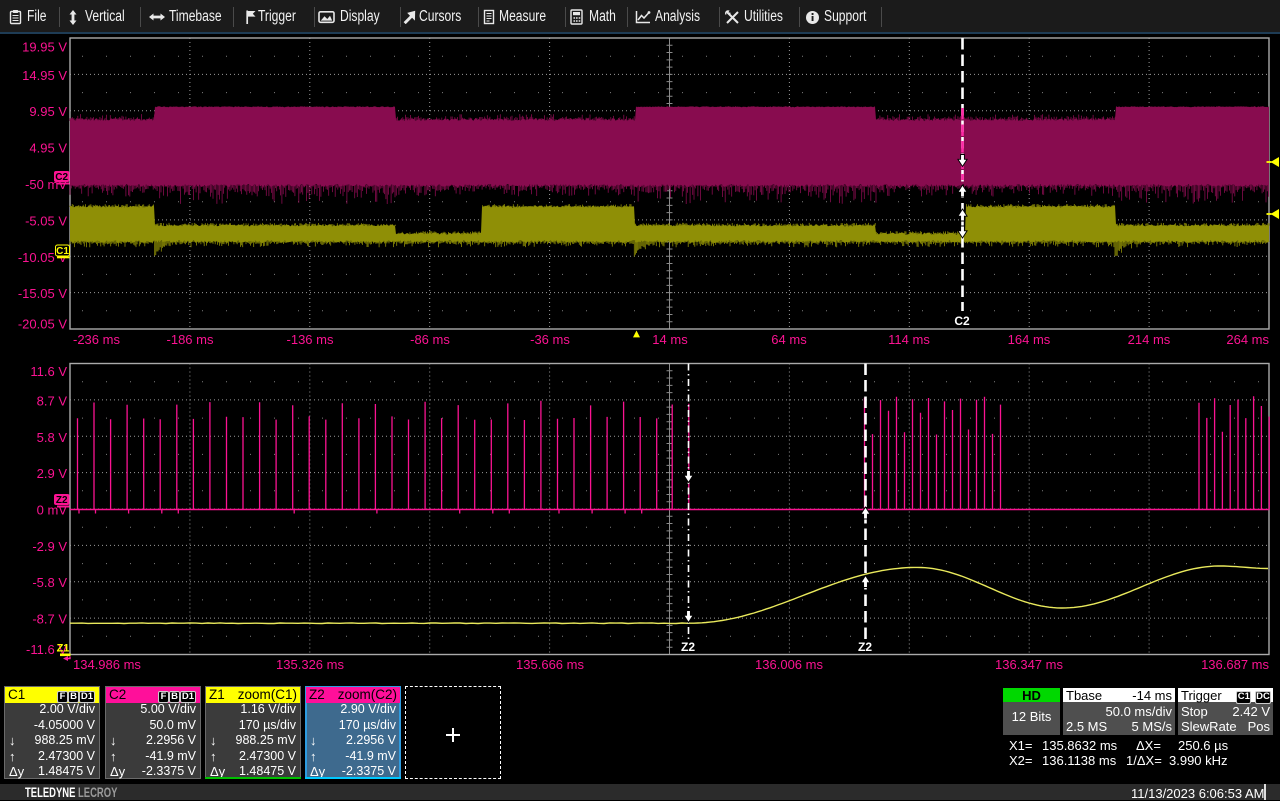  I want to click on svg-text: 136.687 ms, so click(1235, 664).